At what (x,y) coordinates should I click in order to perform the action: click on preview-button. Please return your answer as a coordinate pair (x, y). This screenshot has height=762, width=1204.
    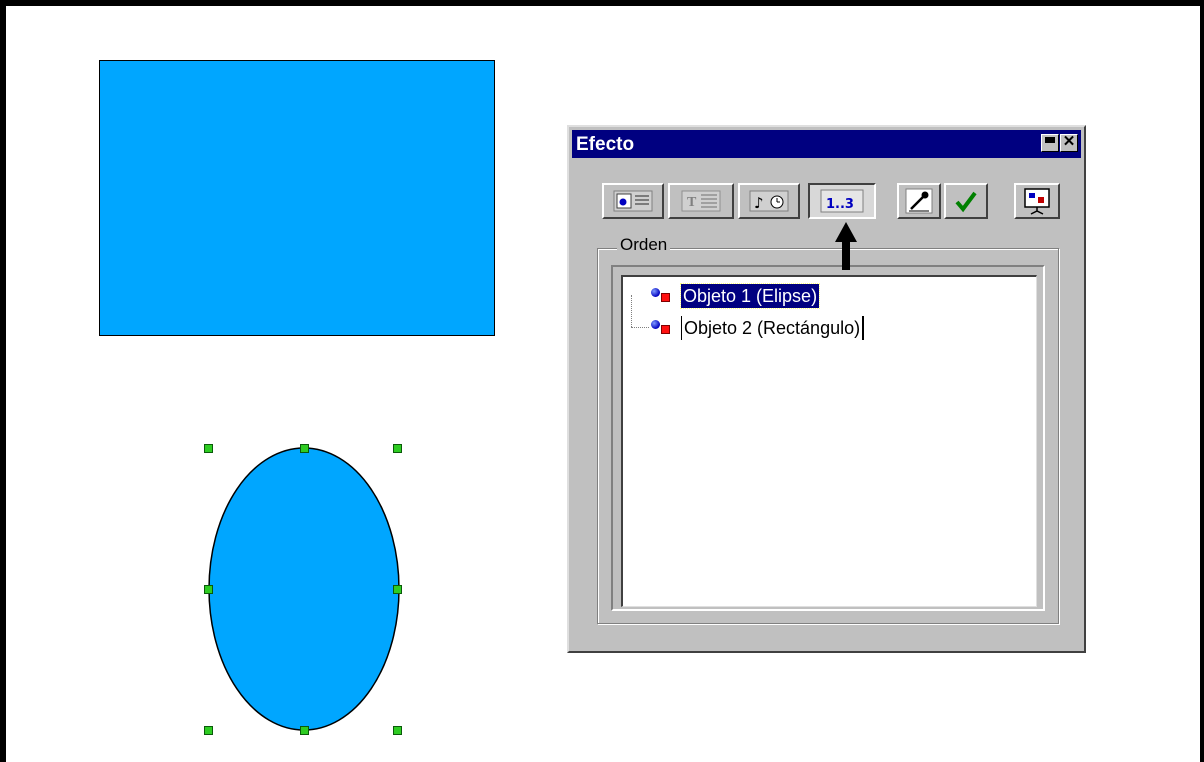
    Looking at the image, I should click on (1037, 201).